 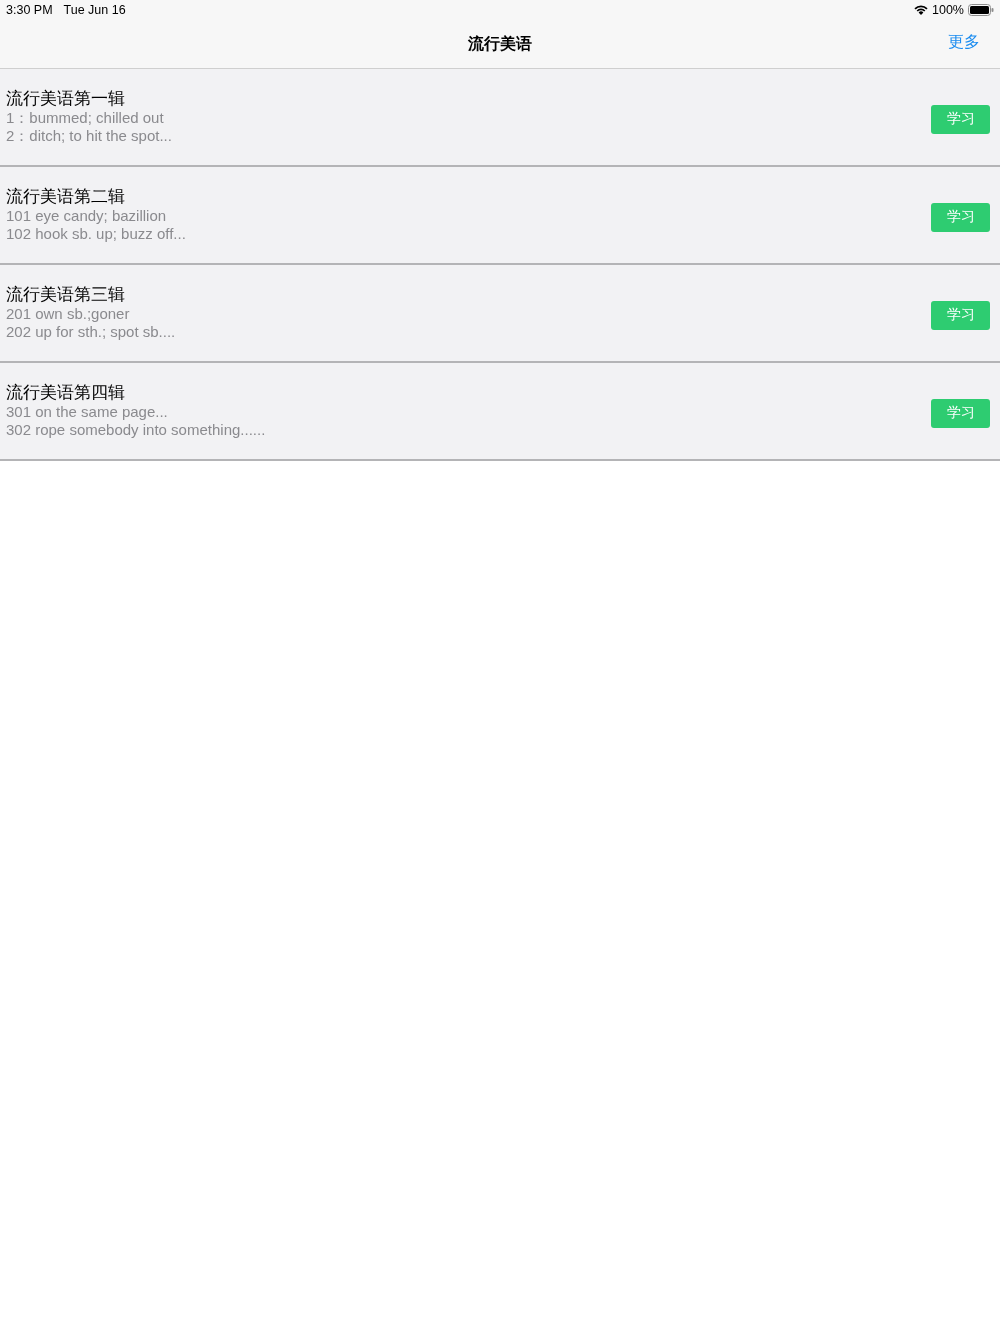 What do you see at coordinates (68, 313) in the screenshot?
I see `album-lesson-line: 201 own sb.;goner` at bounding box center [68, 313].